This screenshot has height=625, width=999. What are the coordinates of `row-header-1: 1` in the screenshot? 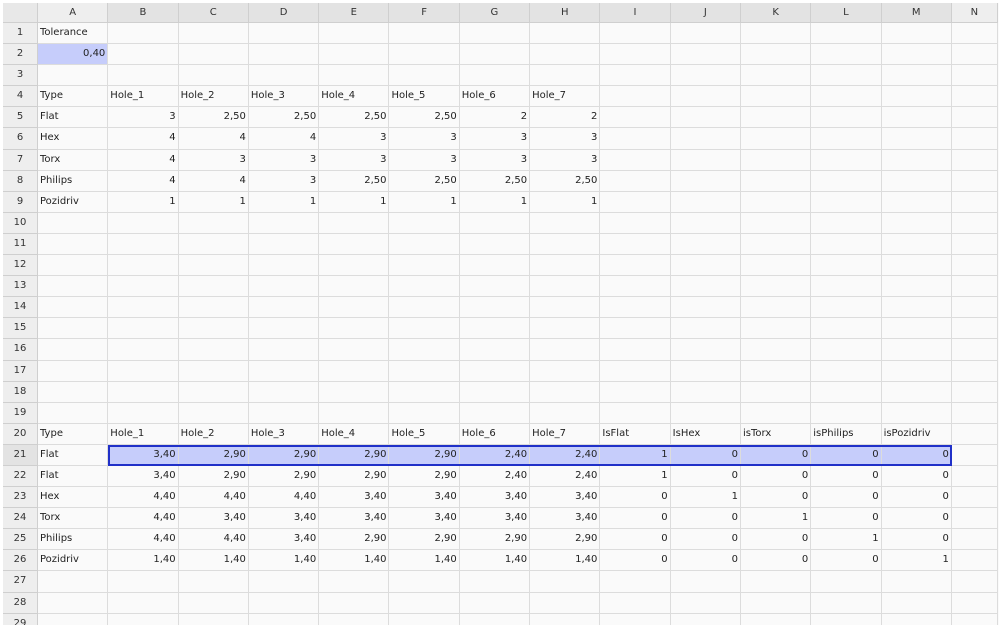 It's located at (20, 34).